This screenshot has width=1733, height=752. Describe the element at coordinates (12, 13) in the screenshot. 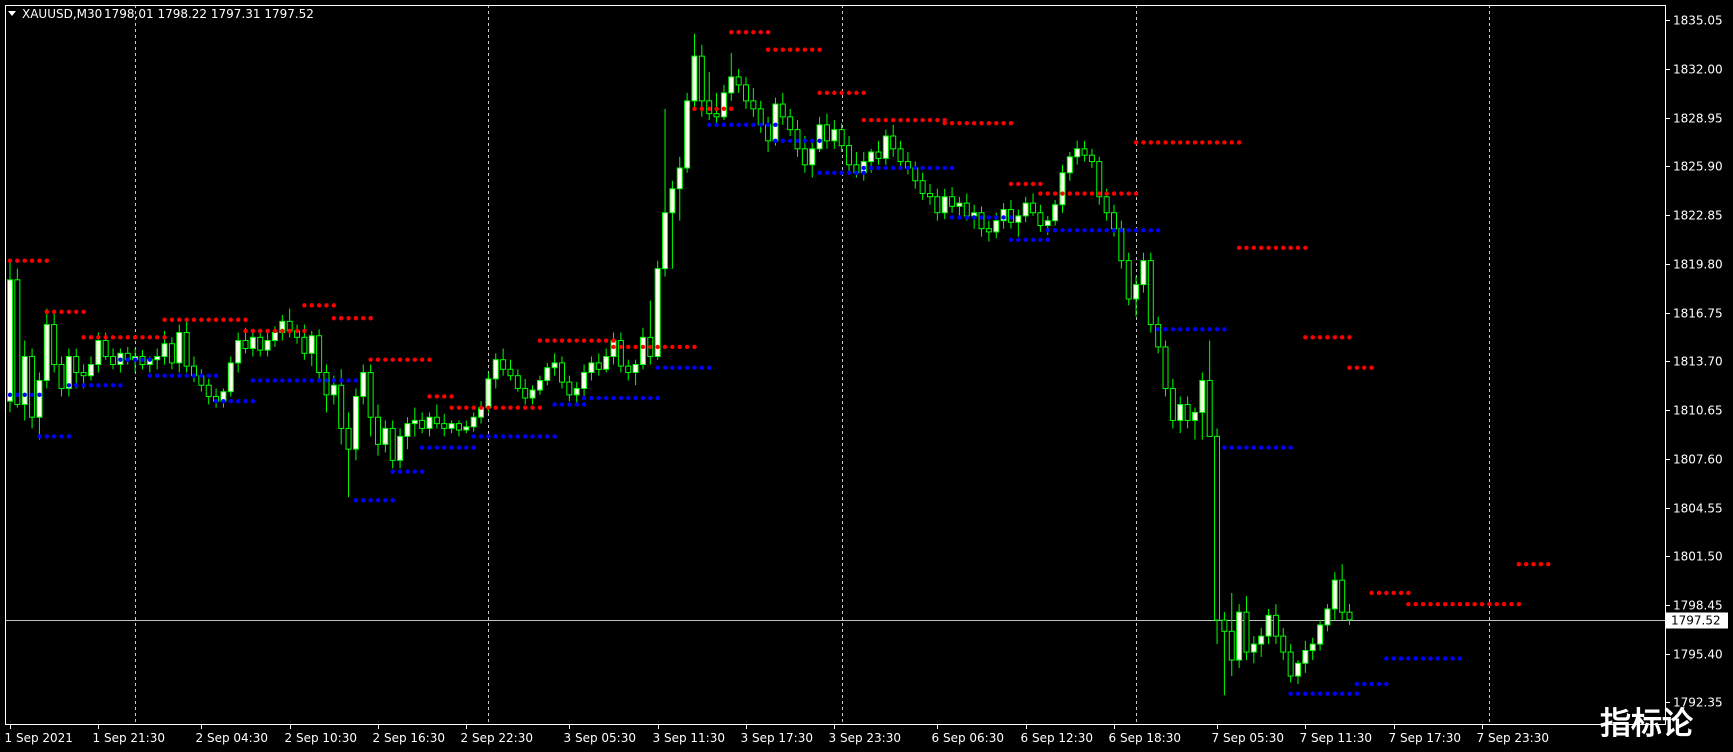

I see `dropdown-triangle-icon` at that location.